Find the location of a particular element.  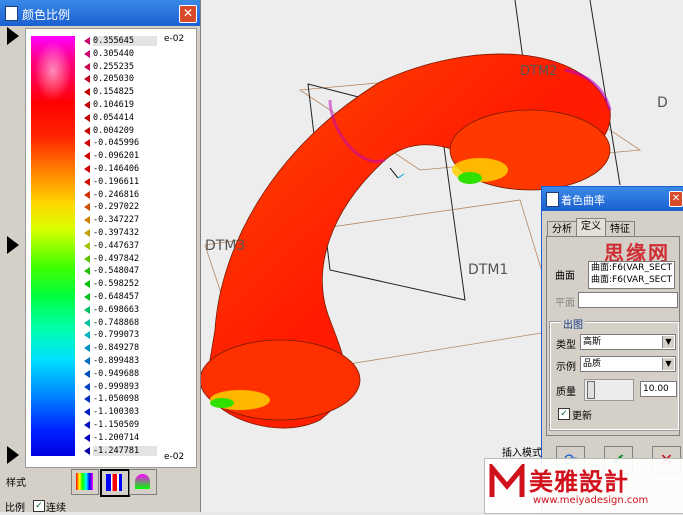

style-surface-button is located at coordinates (143, 482).